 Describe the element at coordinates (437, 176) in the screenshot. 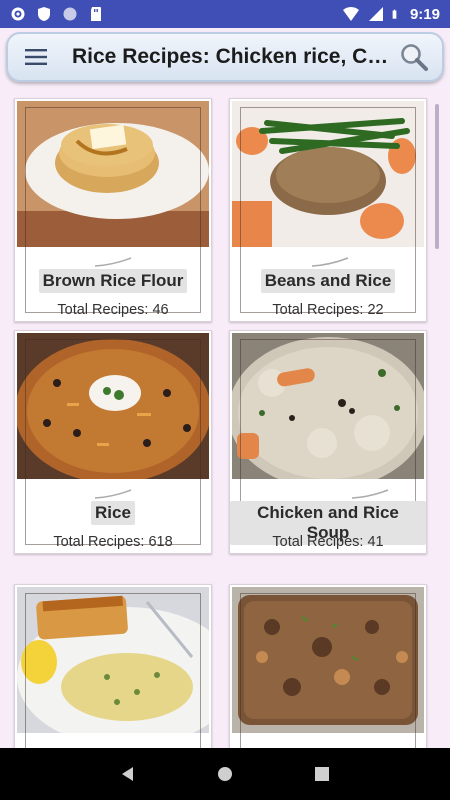

I see `scrollbar` at that location.